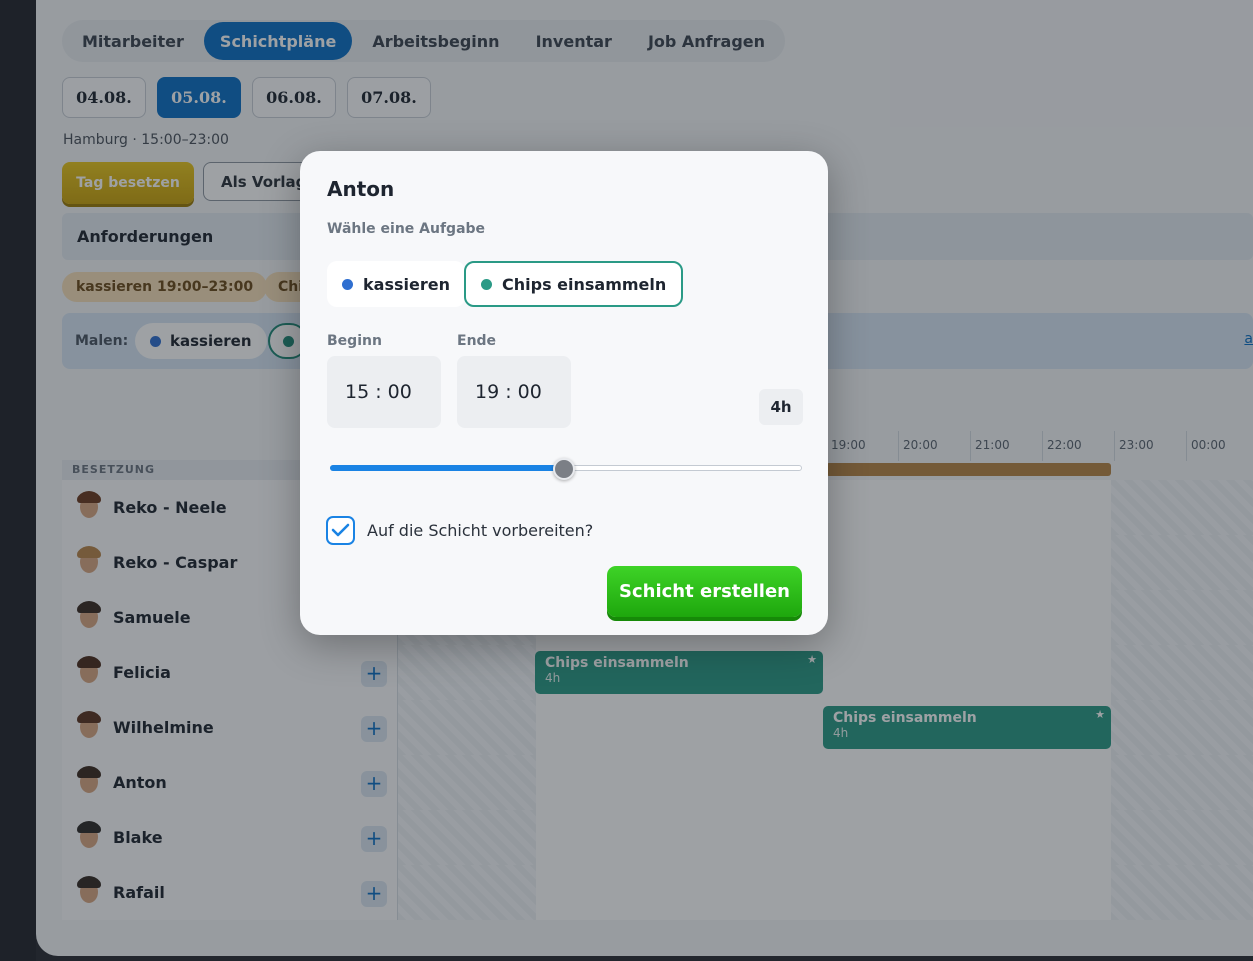 The width and height of the screenshot is (1253, 961). What do you see at coordinates (447, 468) in the screenshot?
I see `duration-slider-fill` at bounding box center [447, 468].